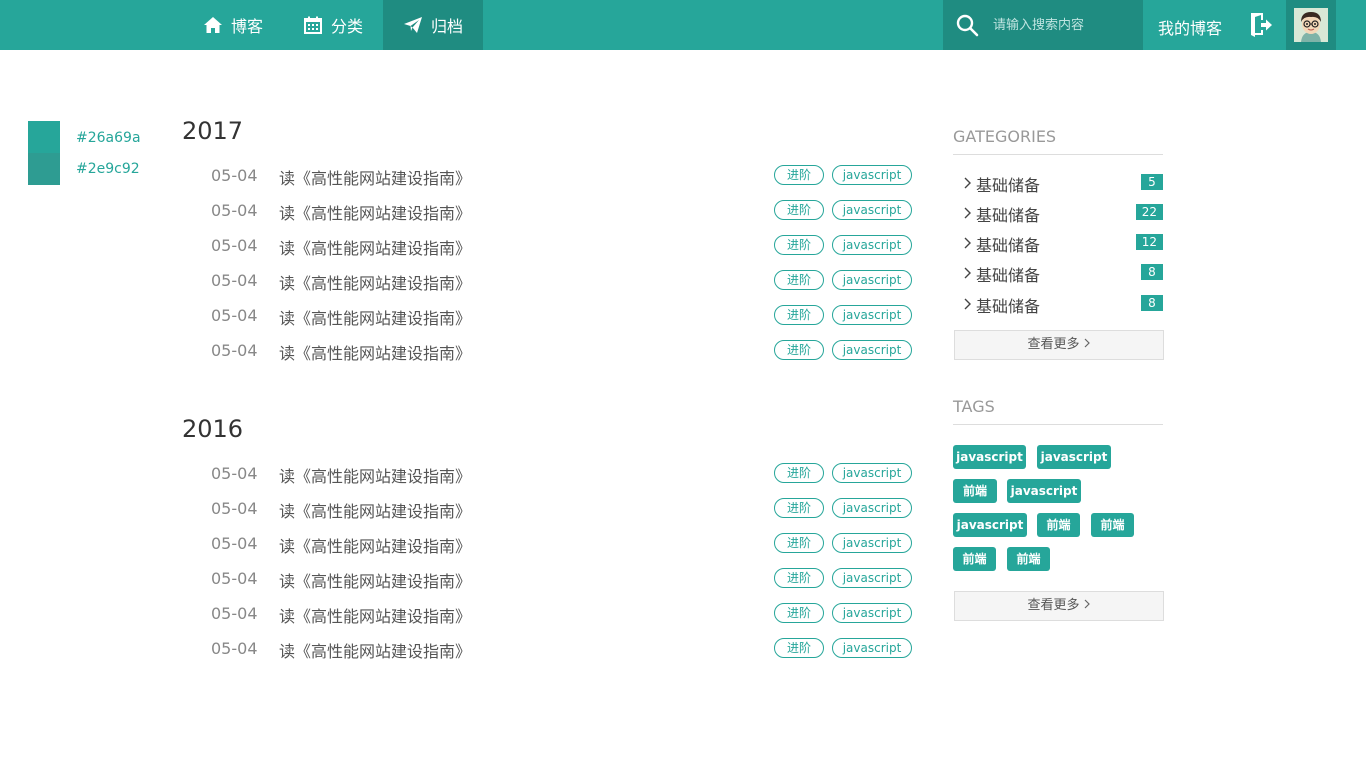 The width and height of the screenshot is (1366, 768). Describe the element at coordinates (108, 138) in the screenshot. I see `swatch-label: #26a69a` at that location.